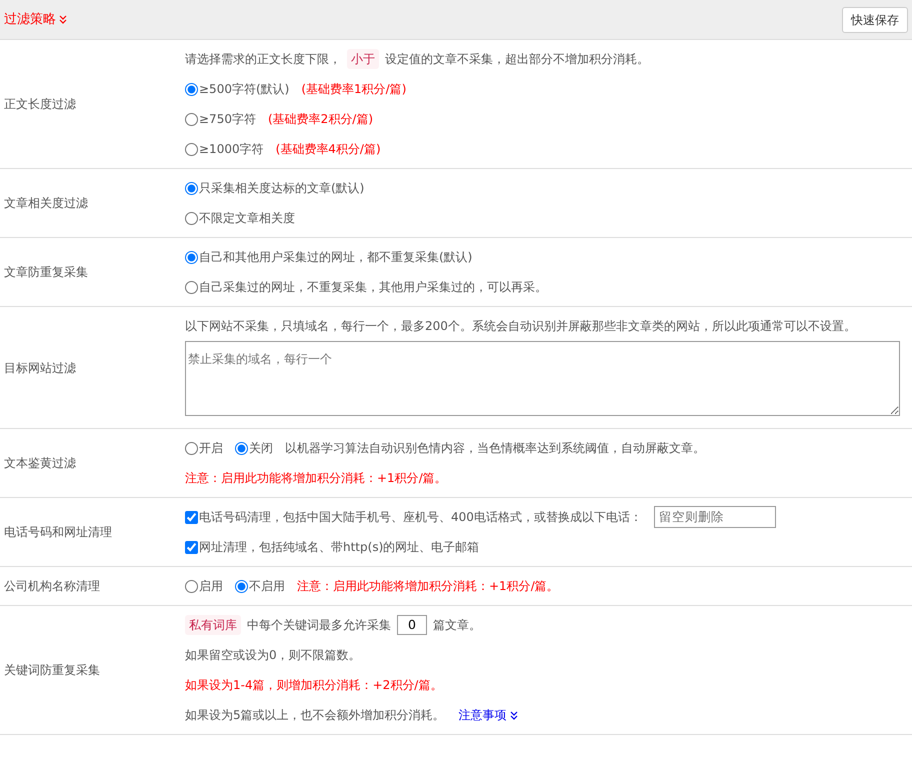  What do you see at coordinates (40, 368) in the screenshot?
I see `field-label: 目标网站过滤` at bounding box center [40, 368].